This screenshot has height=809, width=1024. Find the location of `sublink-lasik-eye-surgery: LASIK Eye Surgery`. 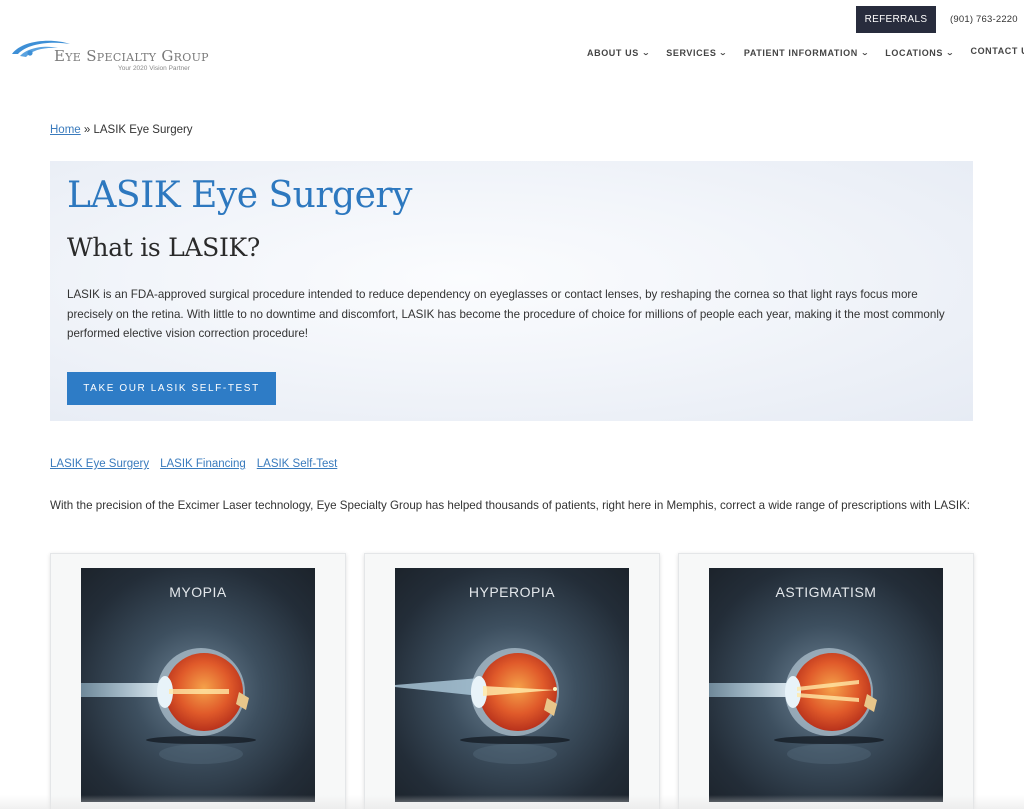

sublink-lasik-eye-surgery: LASIK Eye Surgery is located at coordinates (99, 464).